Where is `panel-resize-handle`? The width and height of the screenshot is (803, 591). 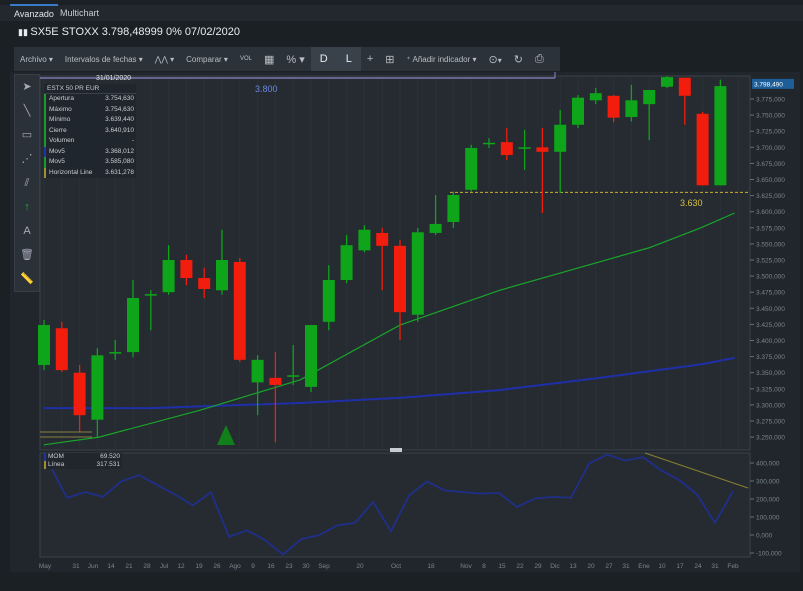 panel-resize-handle is located at coordinates (396, 450).